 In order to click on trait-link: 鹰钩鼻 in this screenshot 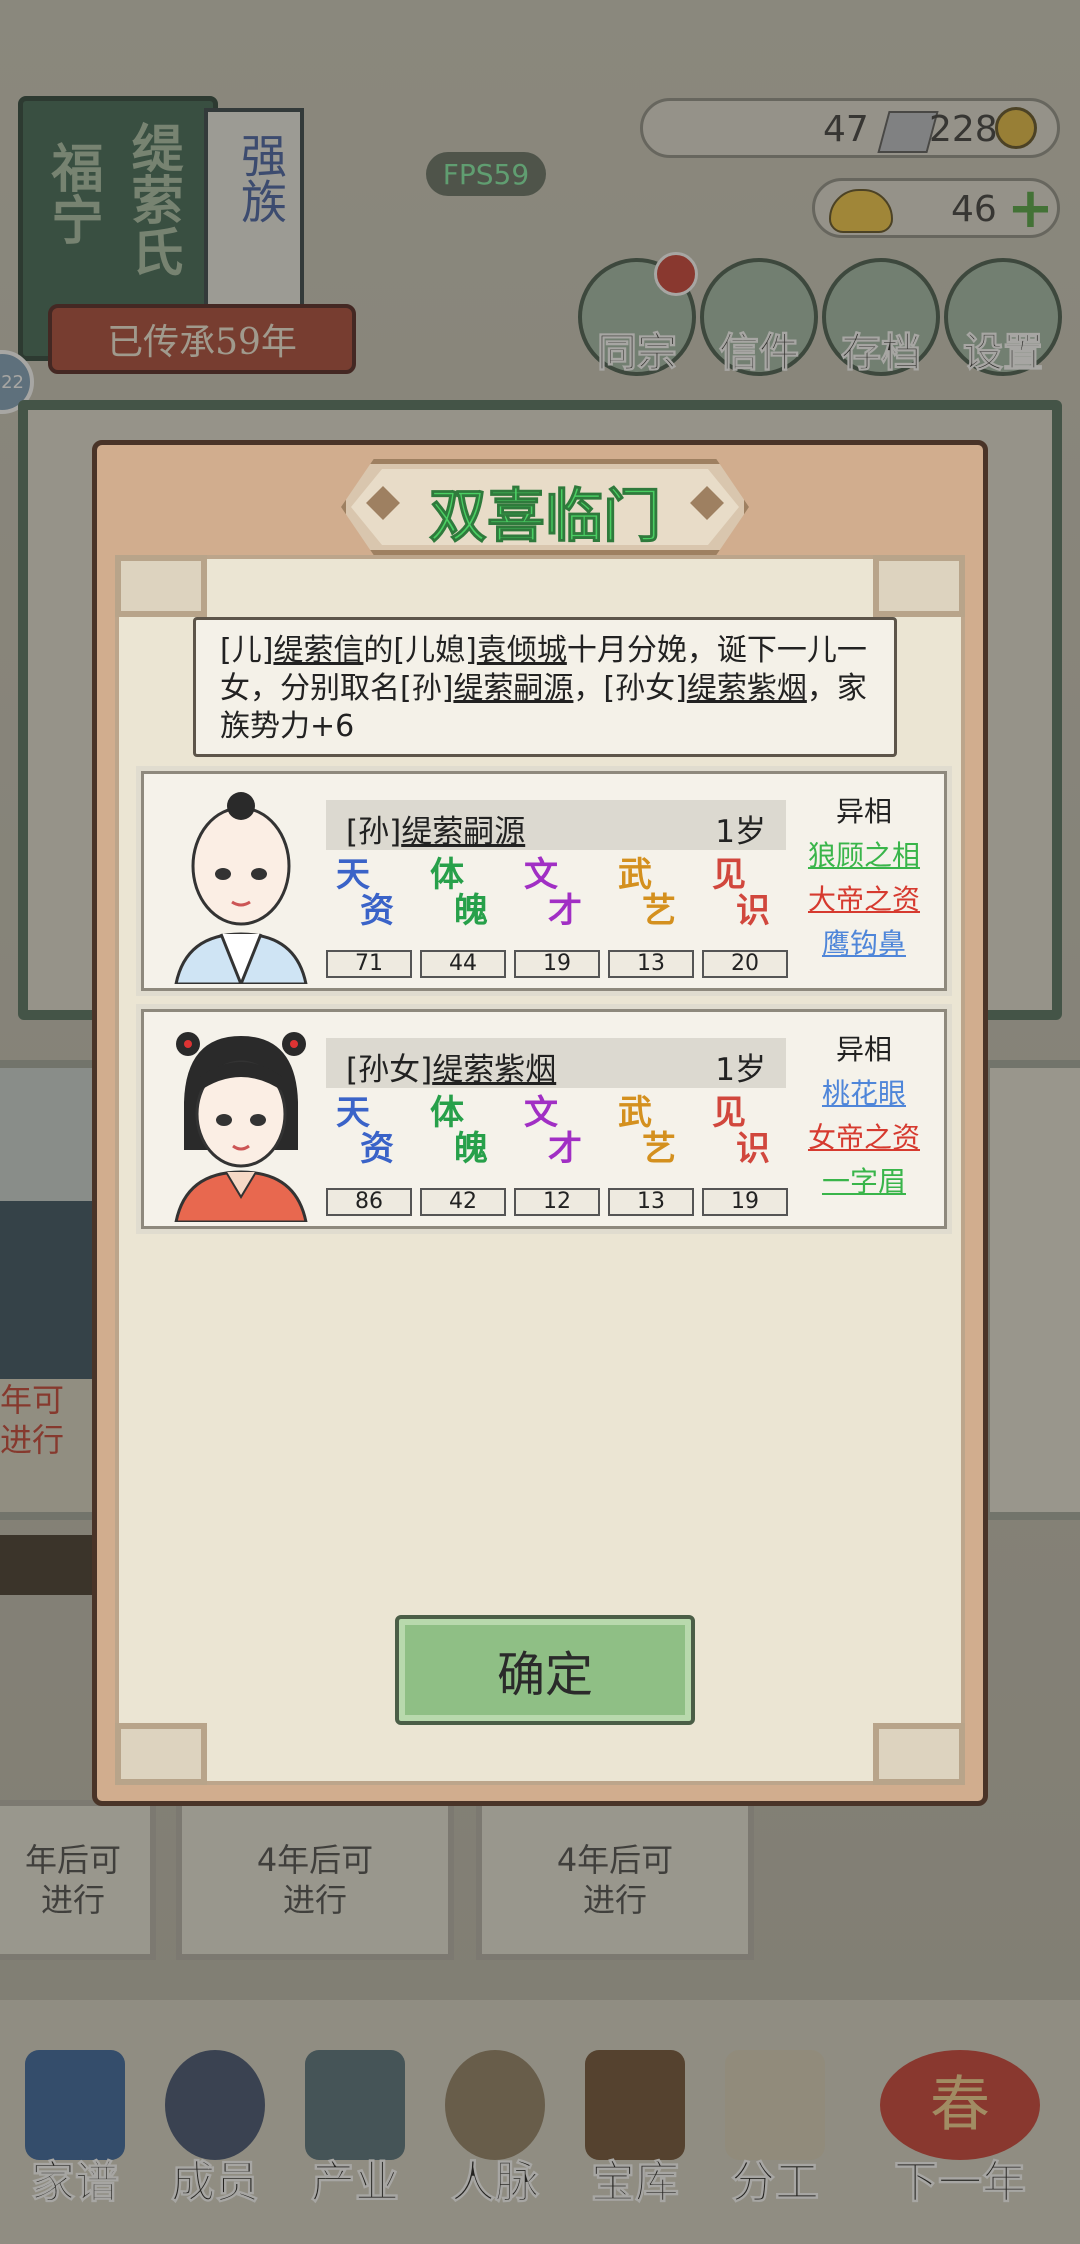, I will do `click(864, 946)`.